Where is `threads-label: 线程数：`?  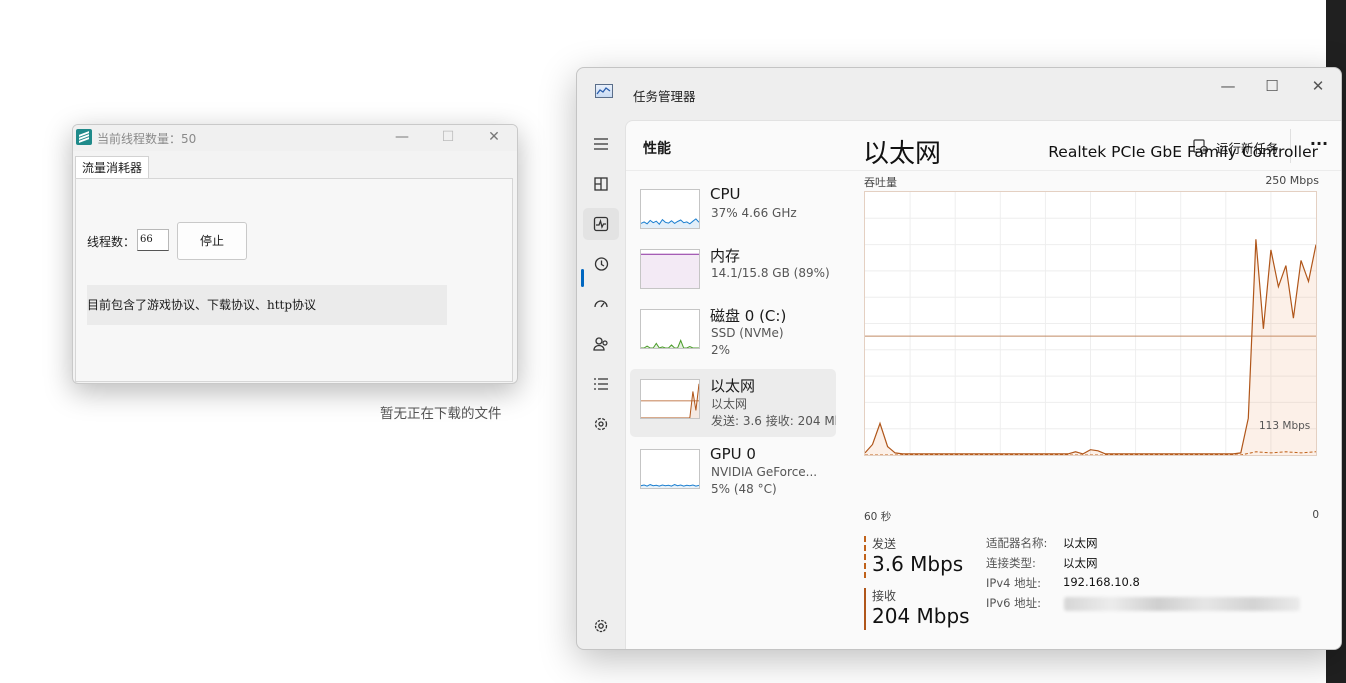 threads-label: 线程数： is located at coordinates (111, 242).